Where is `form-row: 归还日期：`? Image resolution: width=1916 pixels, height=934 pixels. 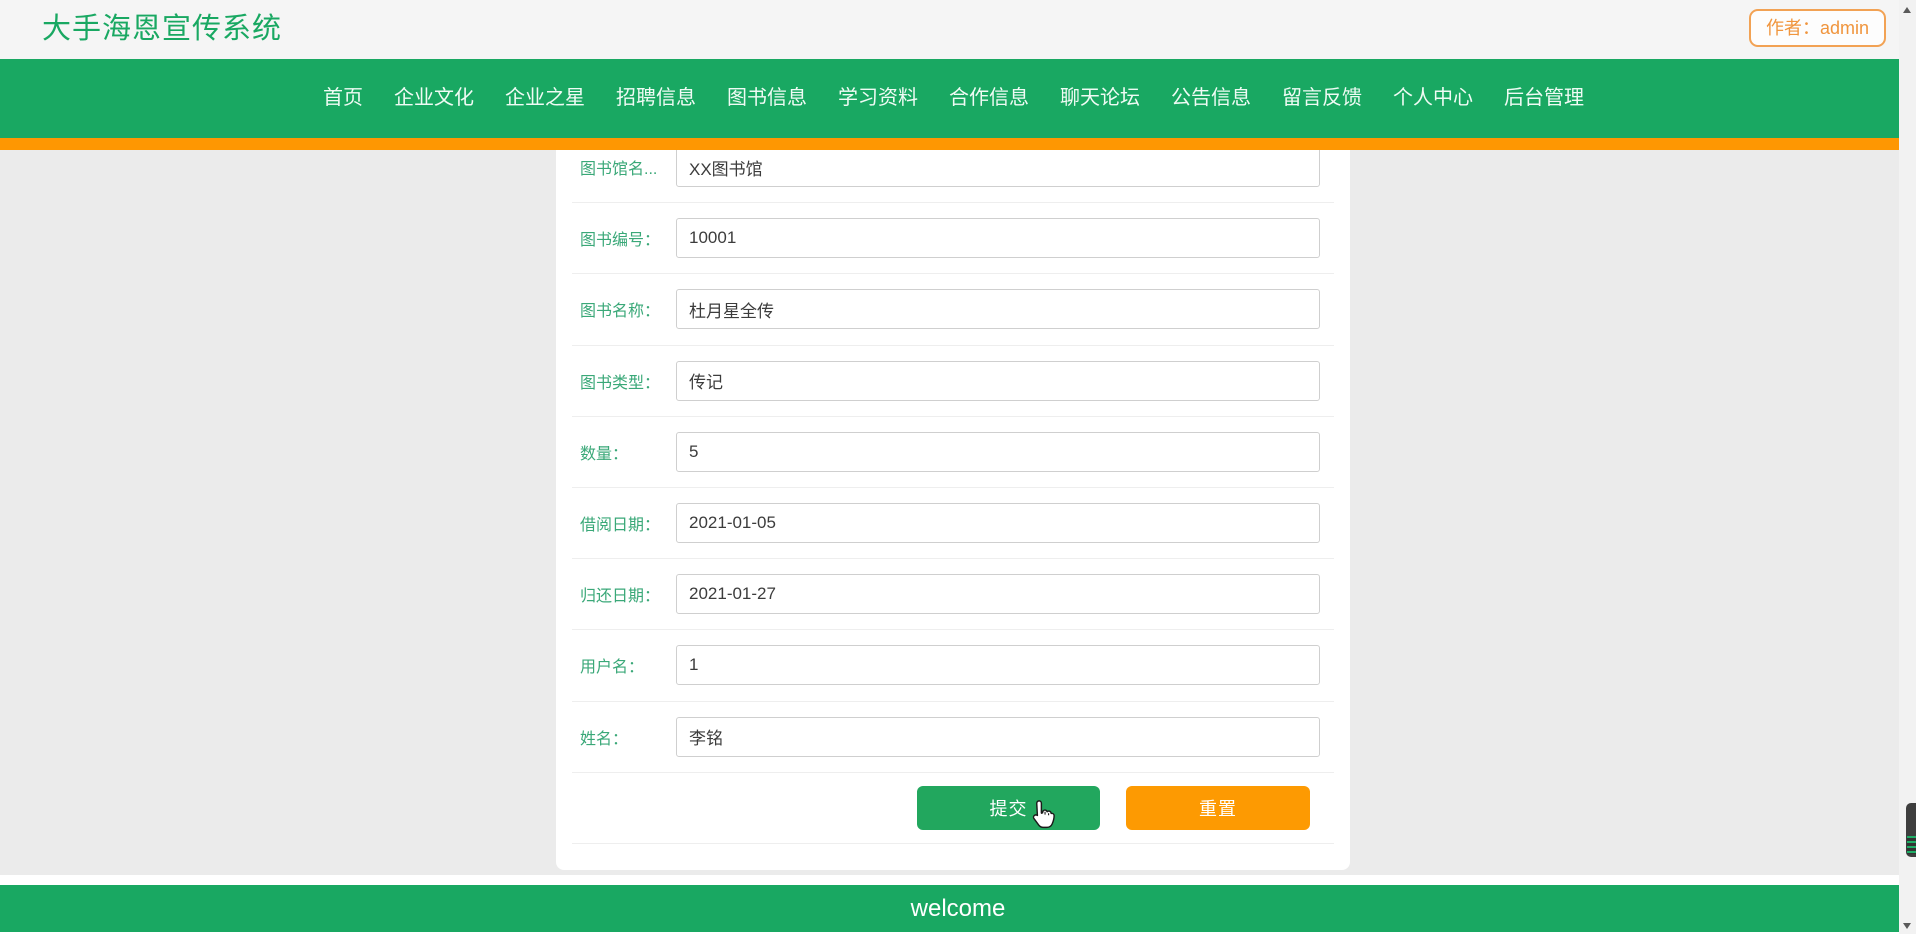 form-row: 归还日期： is located at coordinates (953, 595).